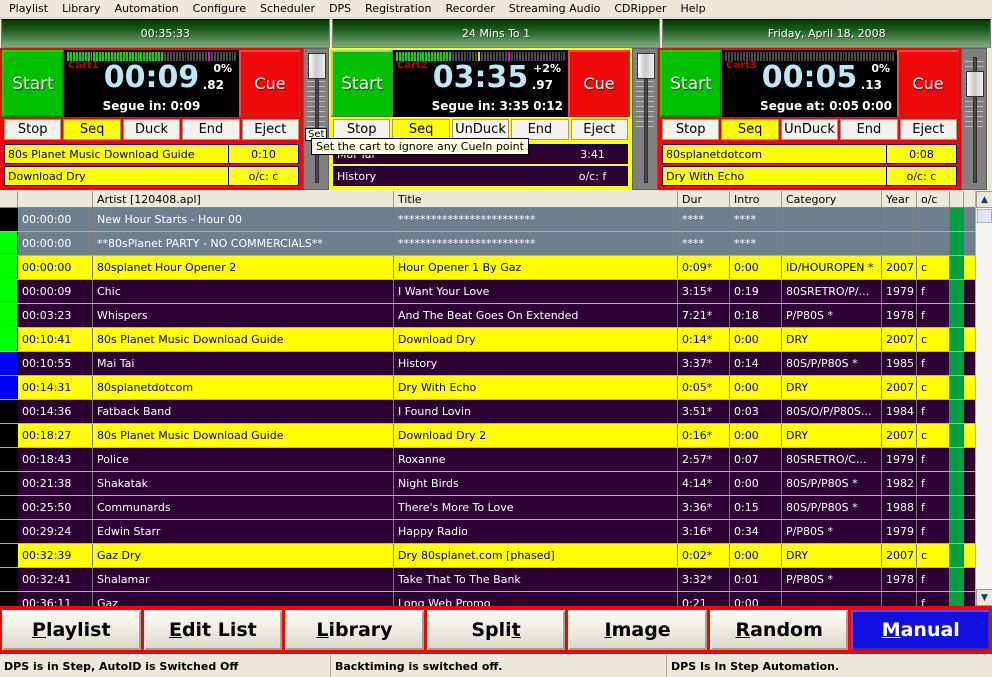 The image size is (992, 677). I want to click on column-header-year: Year, so click(899, 199).